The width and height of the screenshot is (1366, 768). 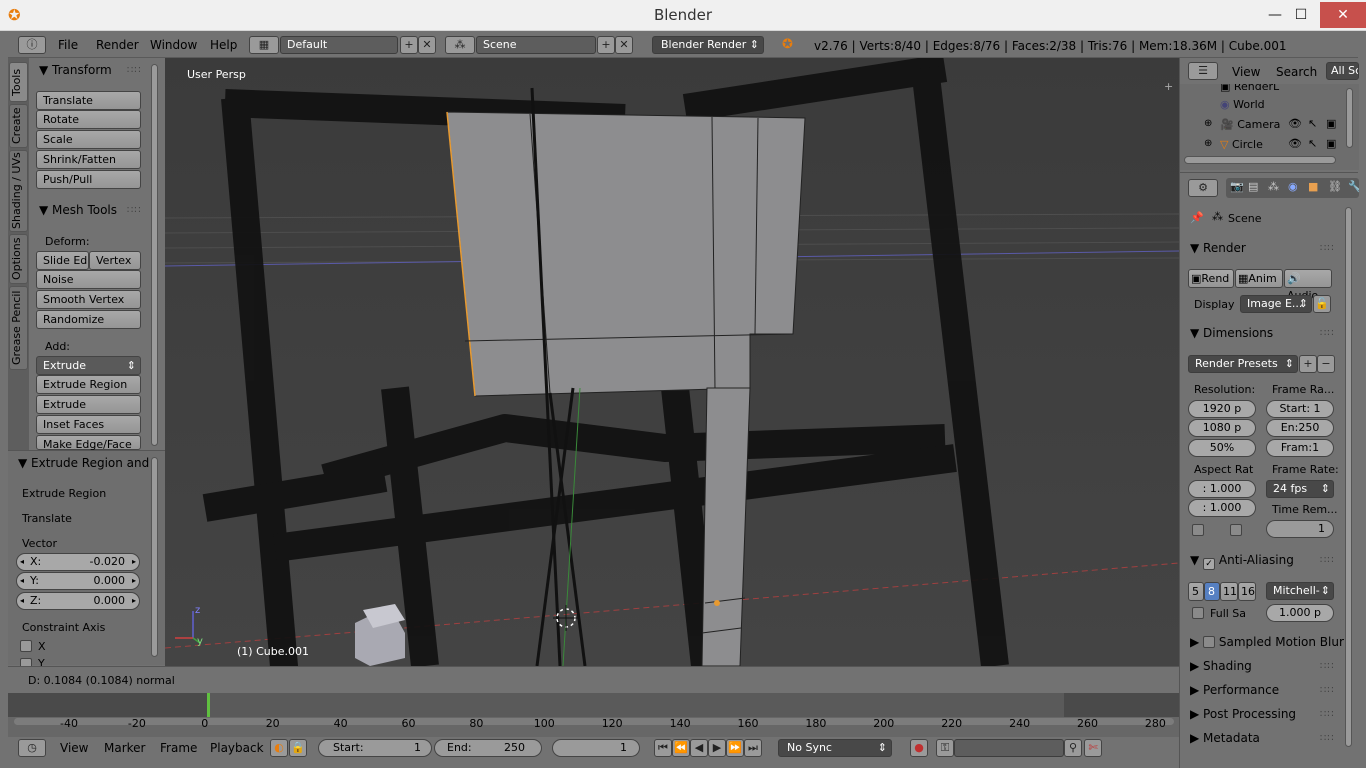 I want to click on timeline-menu-frame: Frame, so click(x=178, y=748).